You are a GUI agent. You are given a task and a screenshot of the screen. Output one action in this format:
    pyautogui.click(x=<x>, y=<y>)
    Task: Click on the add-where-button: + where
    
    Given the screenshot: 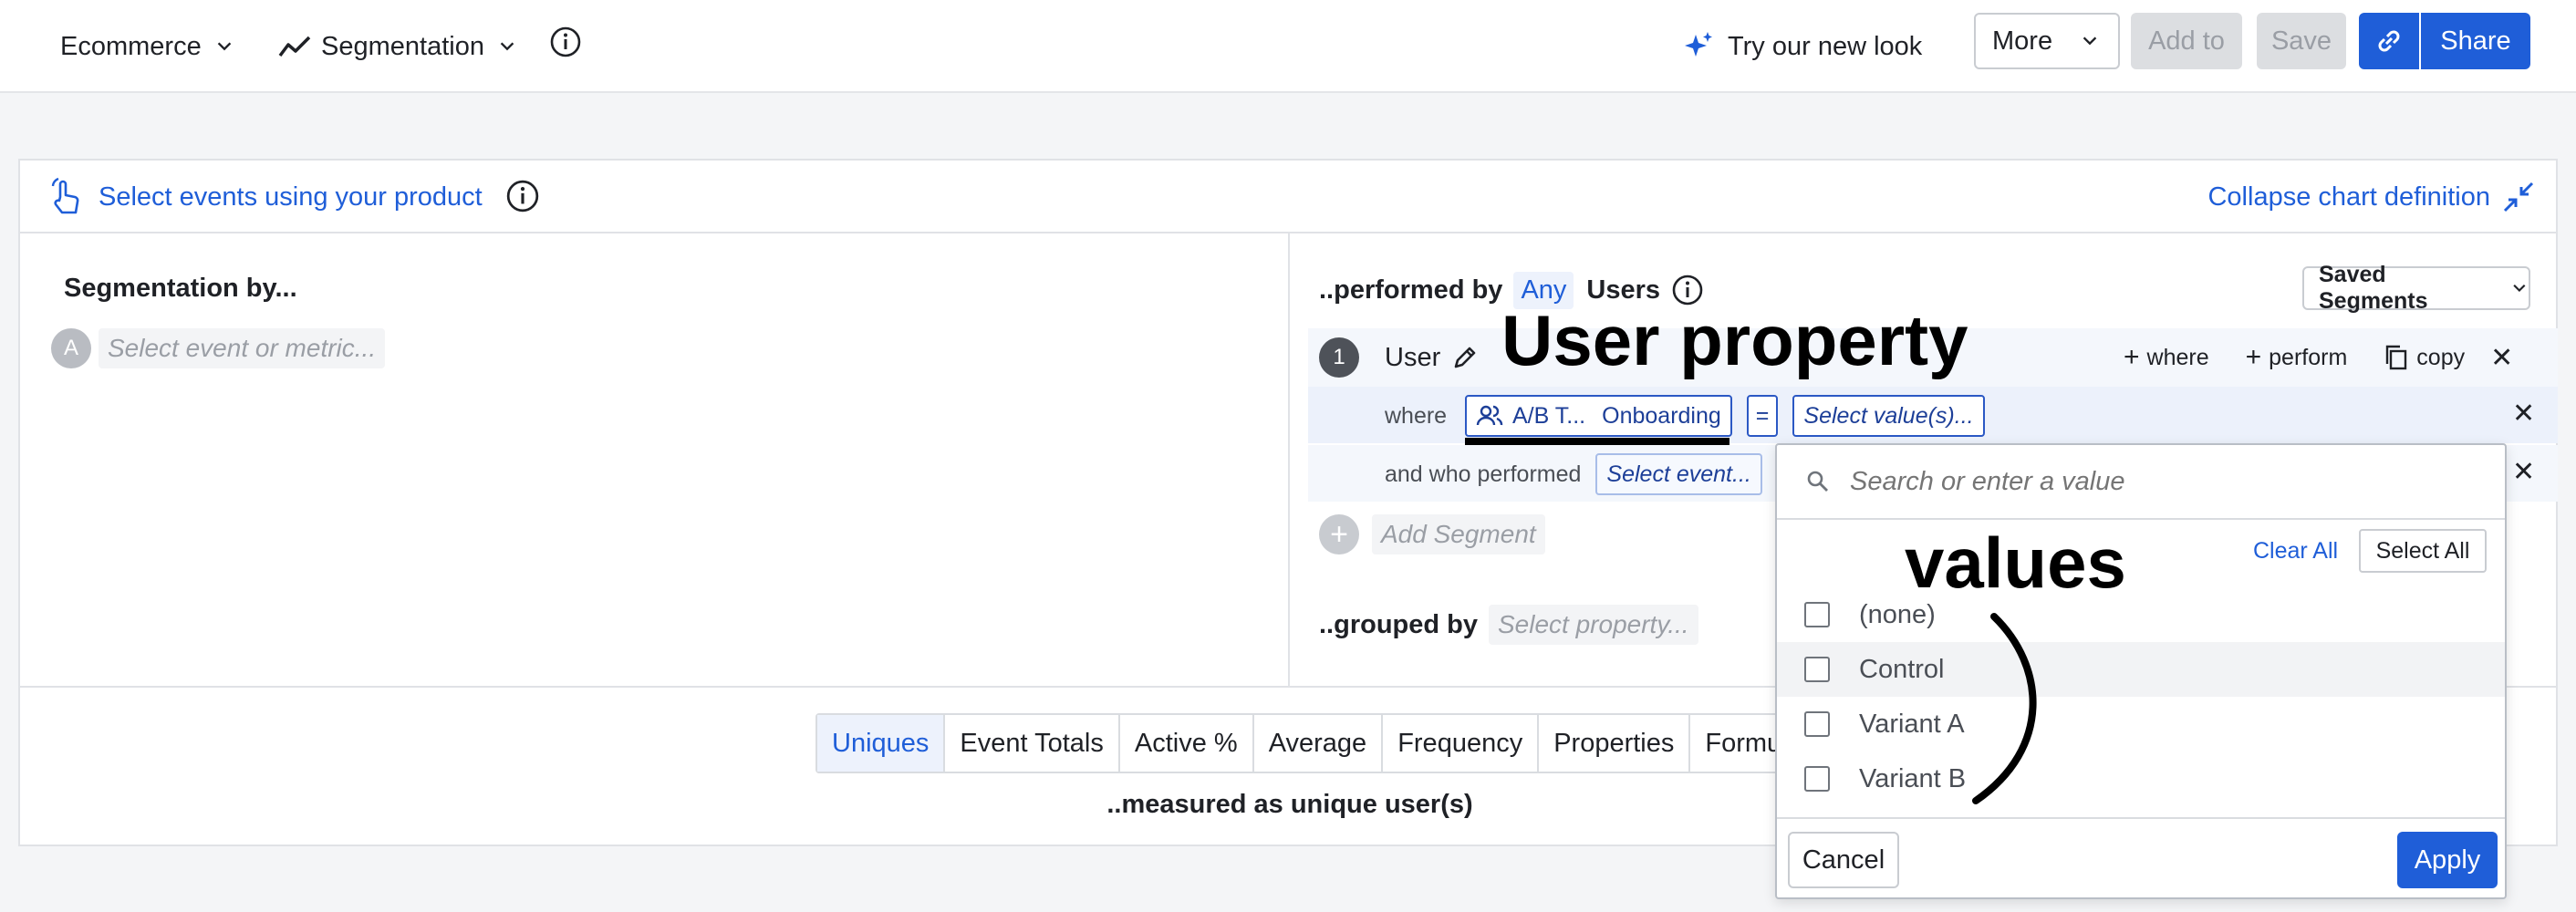 What is the action you would take?
    pyautogui.click(x=2166, y=357)
    